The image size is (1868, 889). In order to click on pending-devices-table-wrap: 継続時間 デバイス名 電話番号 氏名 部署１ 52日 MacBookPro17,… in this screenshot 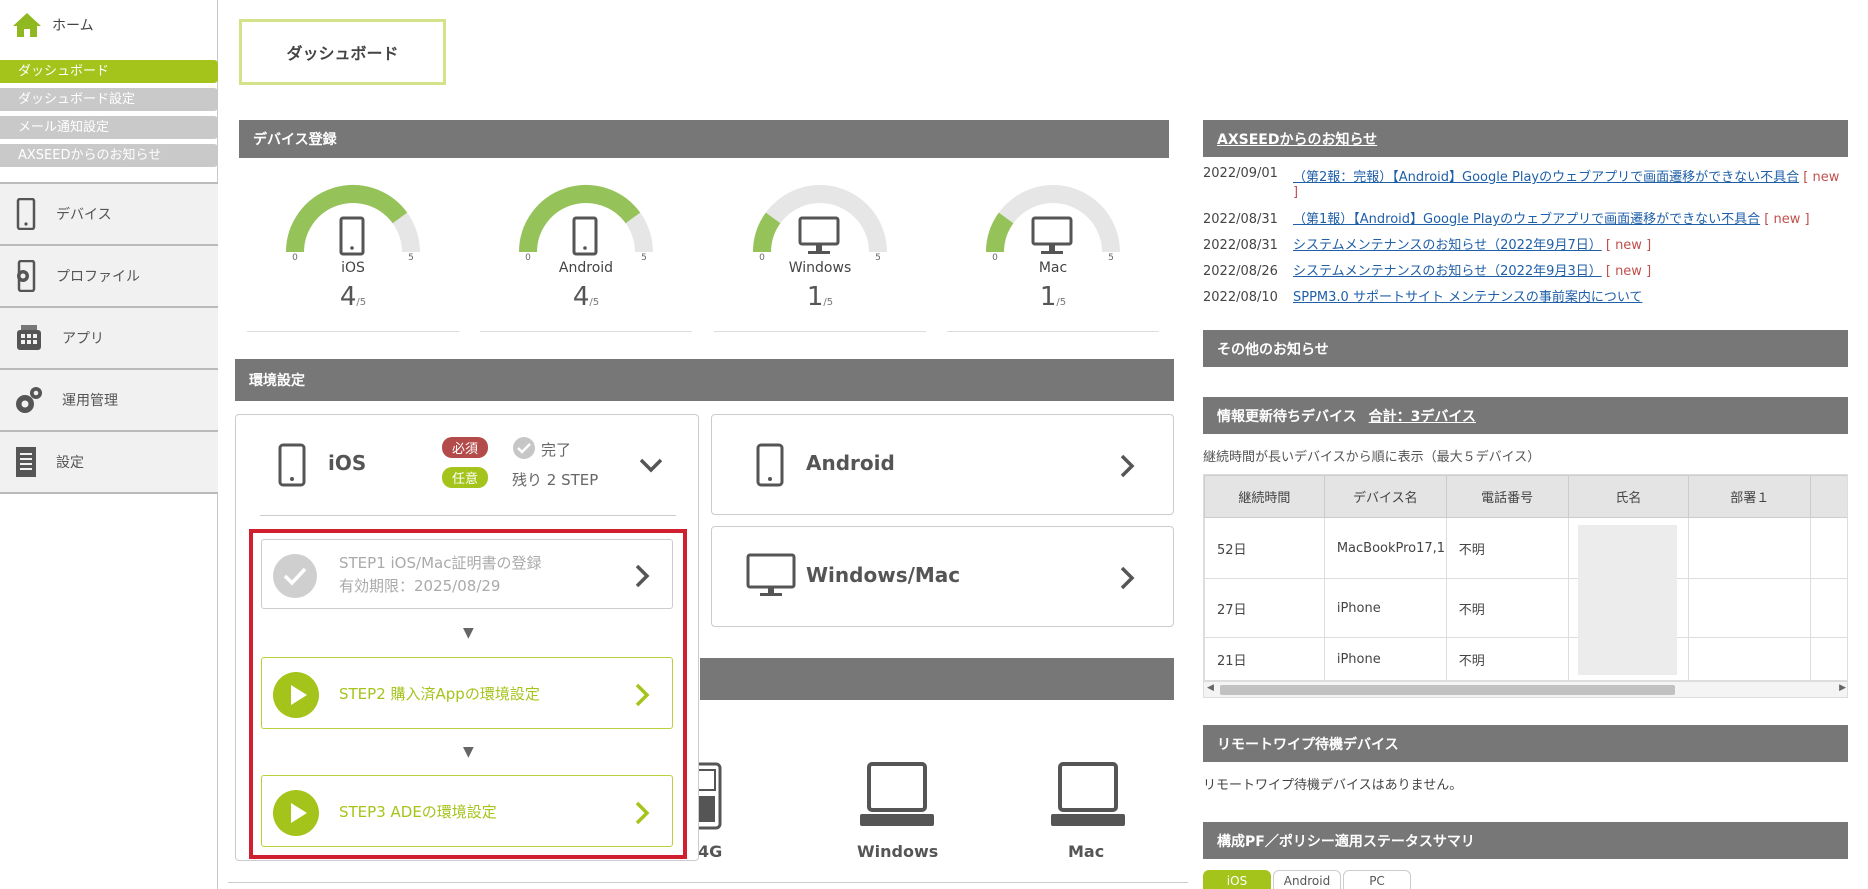, I will do `click(1525, 586)`.